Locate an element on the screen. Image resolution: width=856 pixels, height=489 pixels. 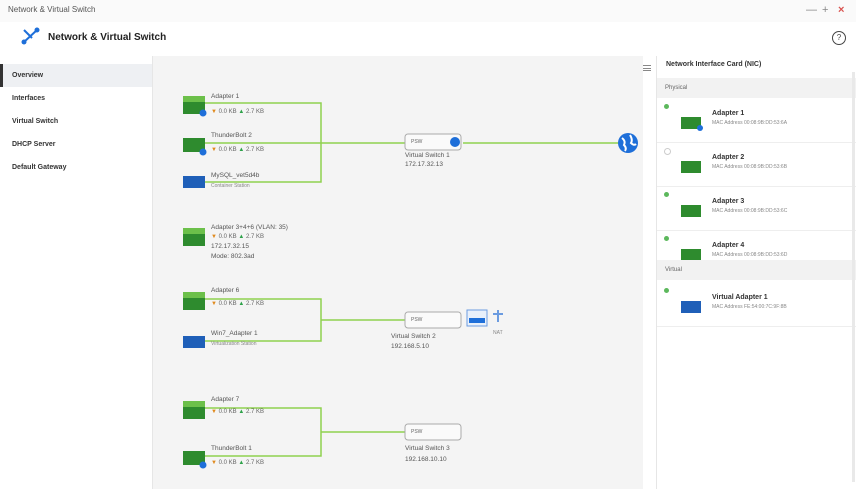
nic-item: Adapter 3 MAC Address 00:08:9B:DD:53:6C is located at coordinates (756, 208).